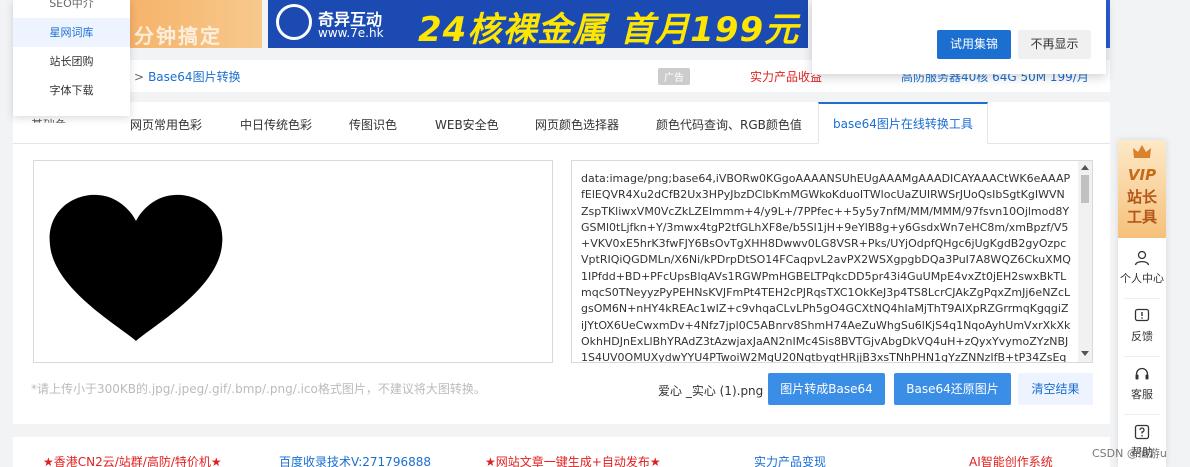  I want to click on ad-promo-text: 24核裸金属 首月199元, so click(609, 29).